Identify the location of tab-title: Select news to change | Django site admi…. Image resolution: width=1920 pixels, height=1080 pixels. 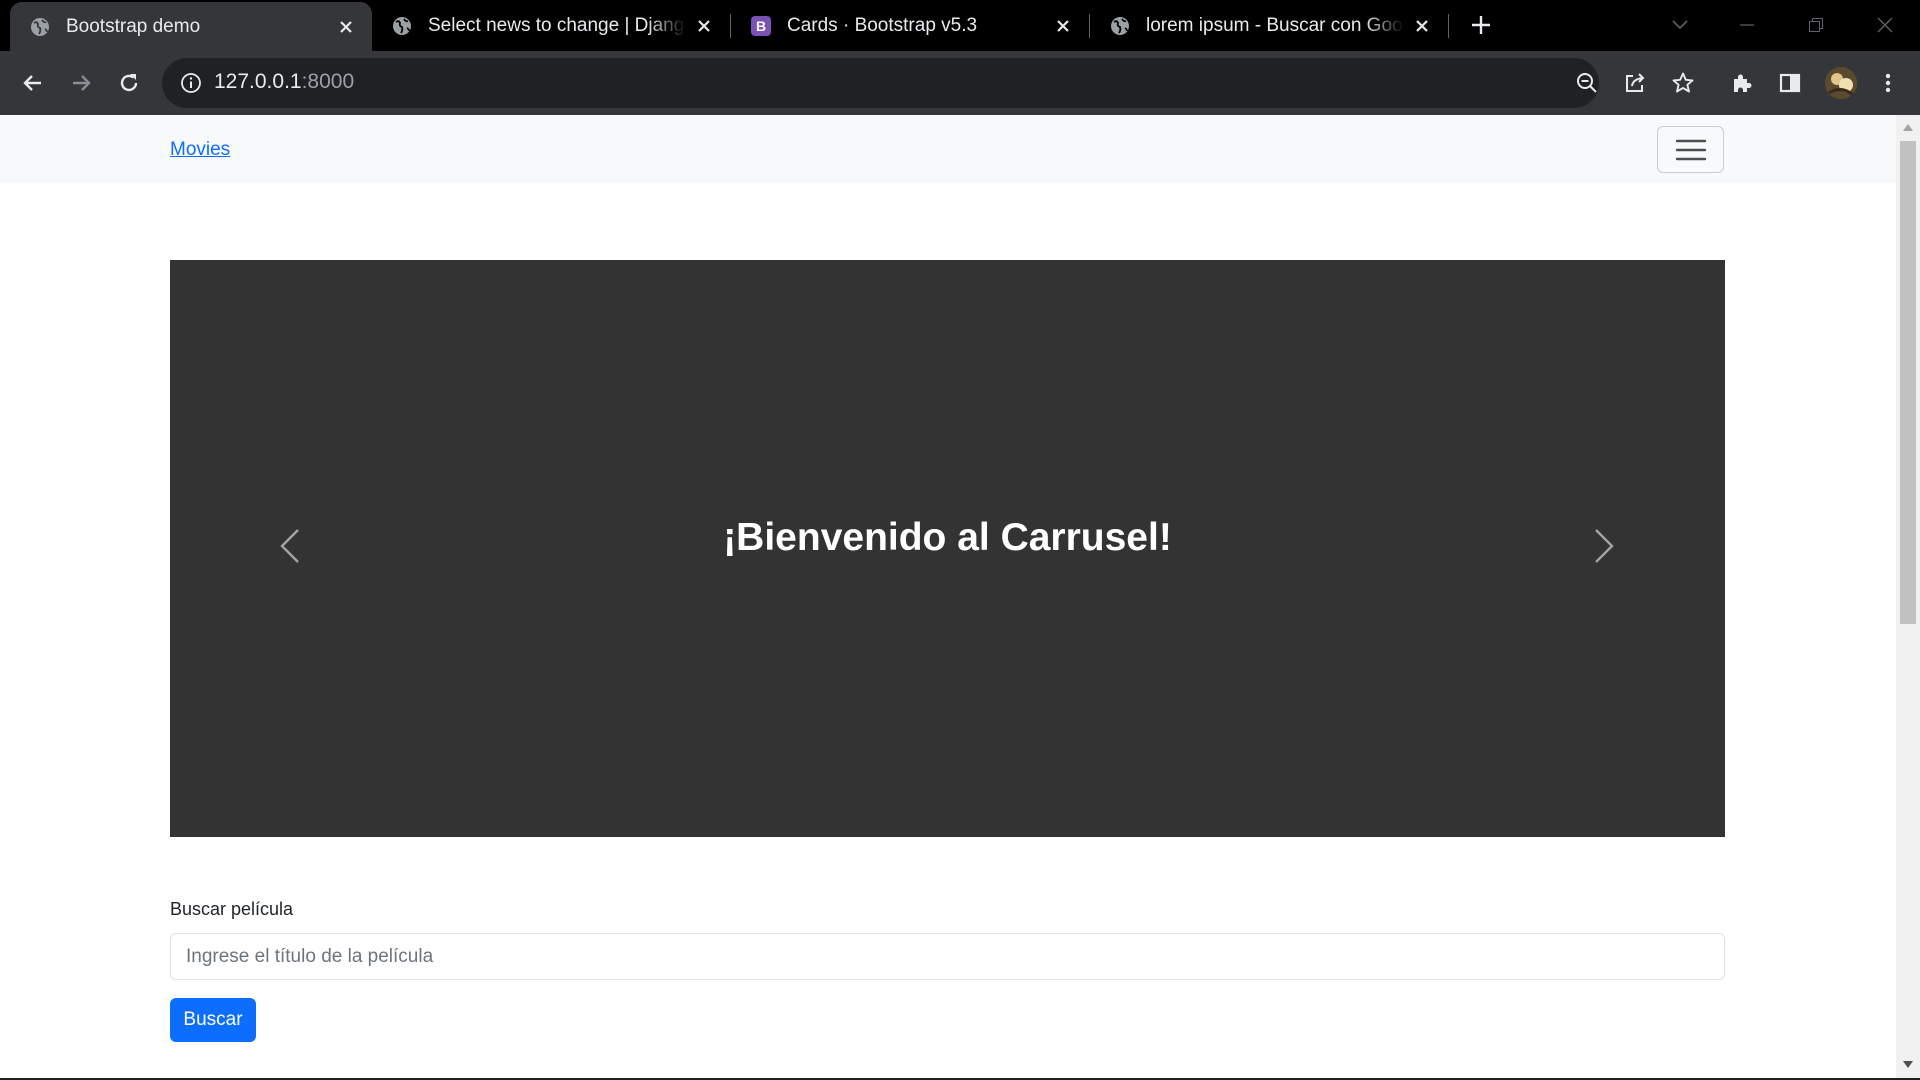
(557, 25).